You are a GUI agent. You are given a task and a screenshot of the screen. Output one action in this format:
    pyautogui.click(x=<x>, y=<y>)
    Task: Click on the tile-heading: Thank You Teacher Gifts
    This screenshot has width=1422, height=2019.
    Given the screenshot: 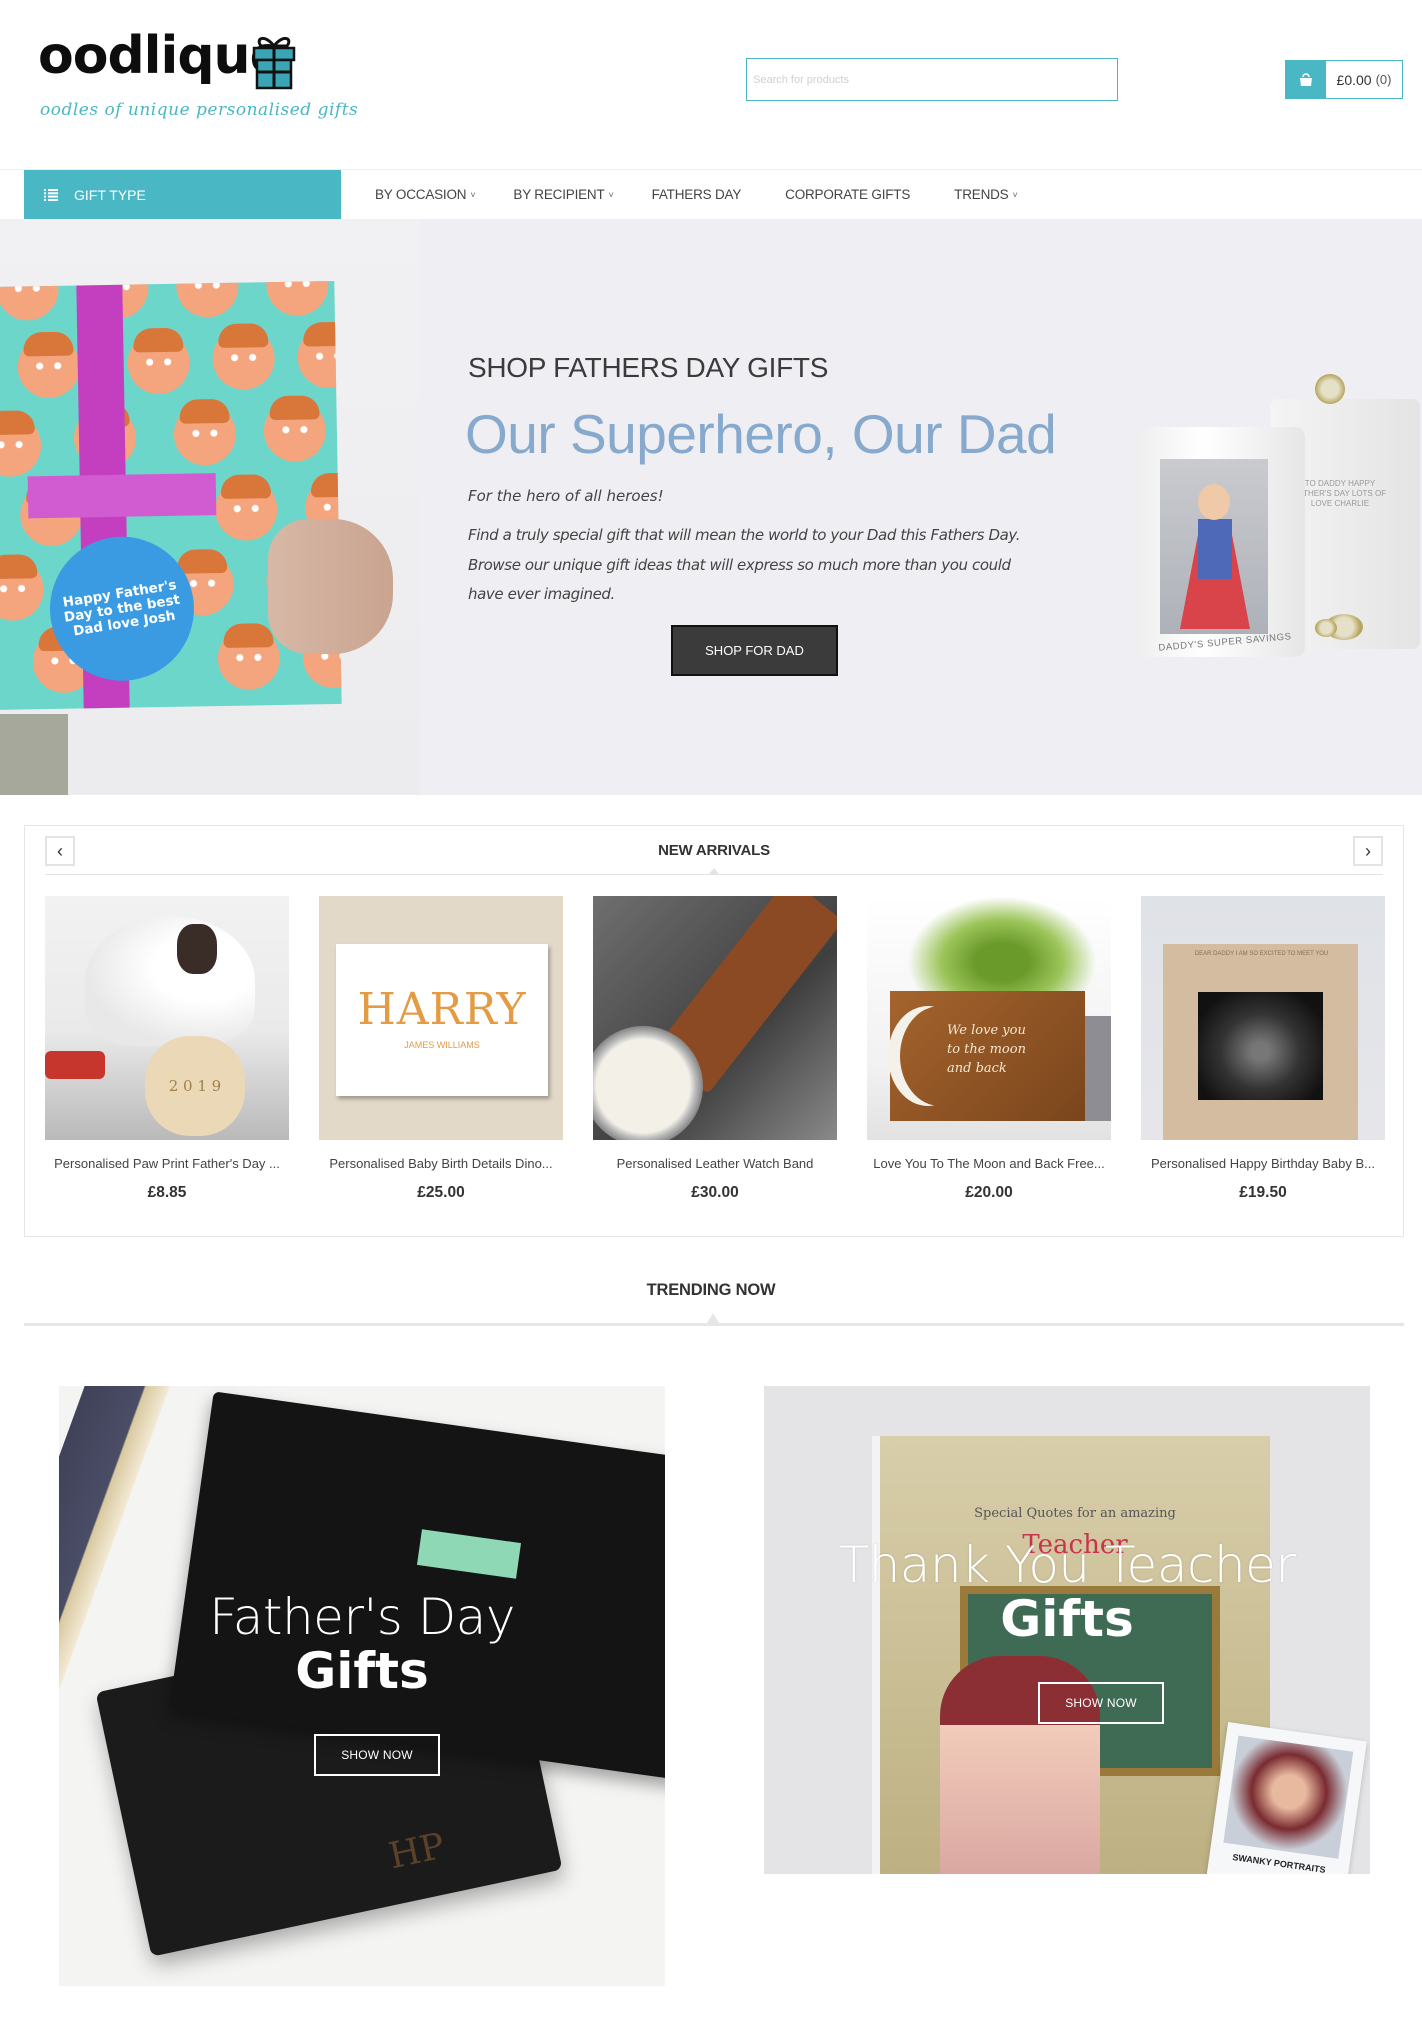 What is the action you would take?
    pyautogui.click(x=1067, y=1592)
    